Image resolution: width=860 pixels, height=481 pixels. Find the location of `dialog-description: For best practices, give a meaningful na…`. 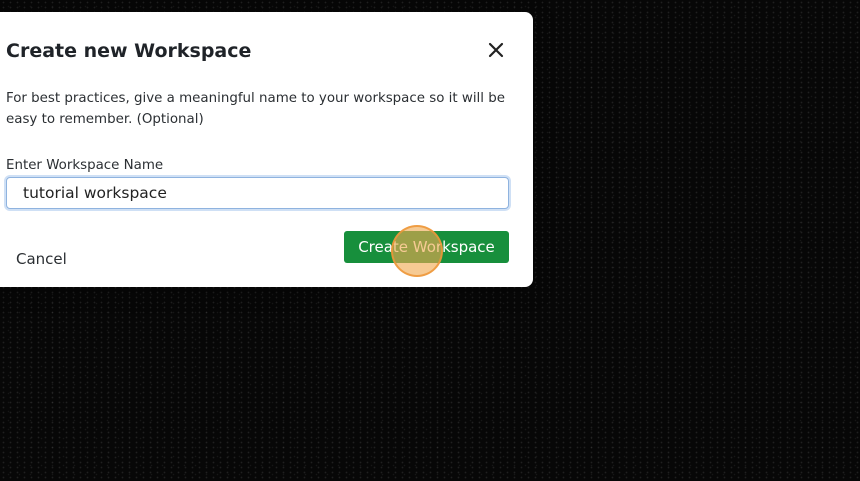

dialog-description: For best practices, give a meaningful na… is located at coordinates (255, 109).